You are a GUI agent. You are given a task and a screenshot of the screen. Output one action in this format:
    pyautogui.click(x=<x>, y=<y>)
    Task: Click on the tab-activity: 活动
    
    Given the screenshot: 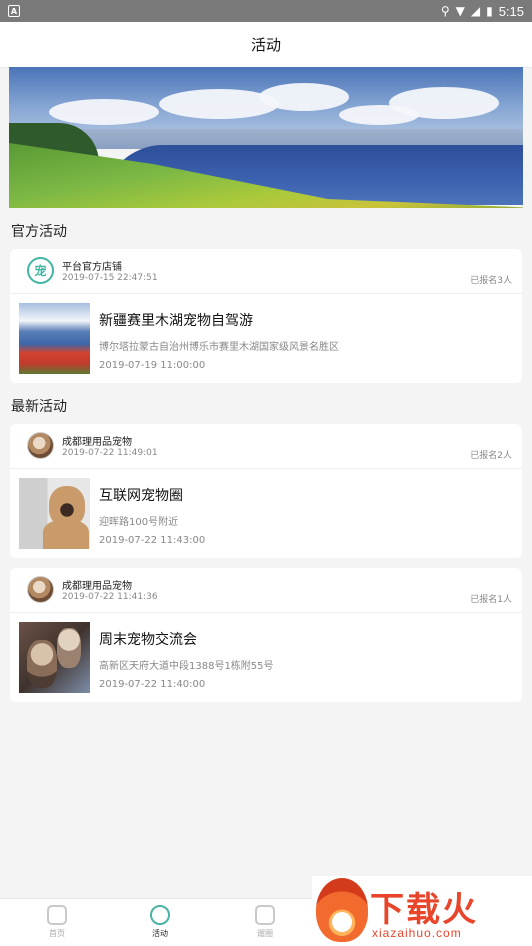 What is the action you would take?
    pyautogui.click(x=160, y=922)
    